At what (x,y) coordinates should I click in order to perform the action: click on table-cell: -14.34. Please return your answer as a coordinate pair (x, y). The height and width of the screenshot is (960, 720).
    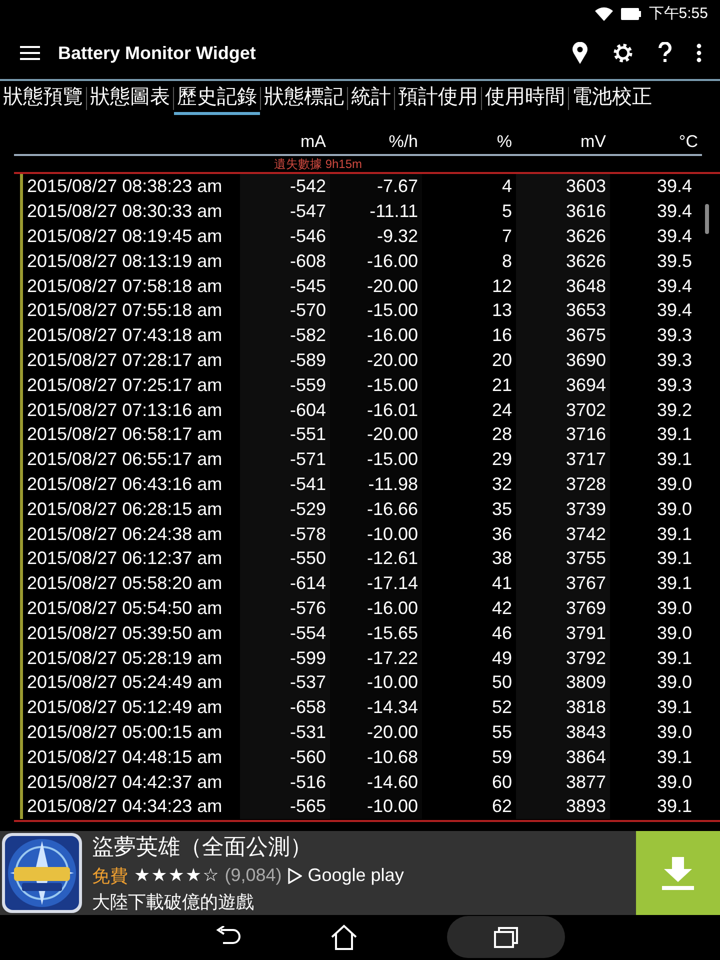
    Looking at the image, I should click on (376, 707).